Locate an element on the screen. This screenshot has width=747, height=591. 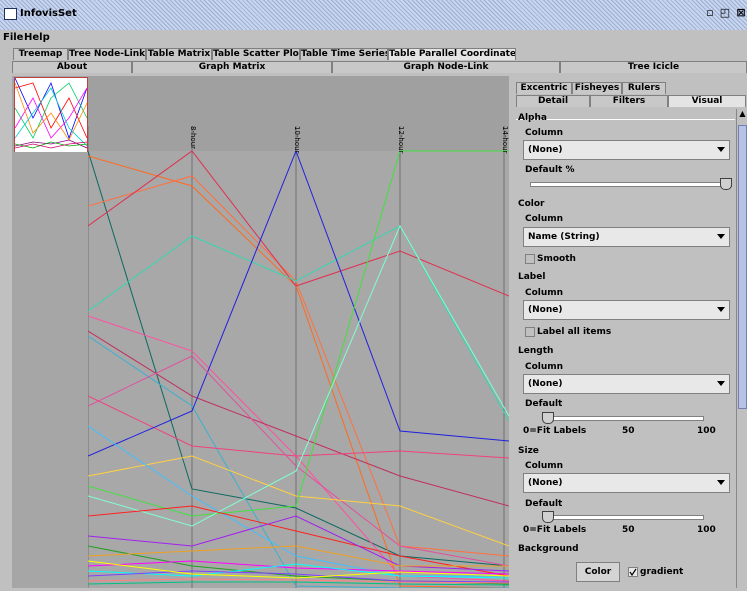
size-slider-knob is located at coordinates (548, 517).